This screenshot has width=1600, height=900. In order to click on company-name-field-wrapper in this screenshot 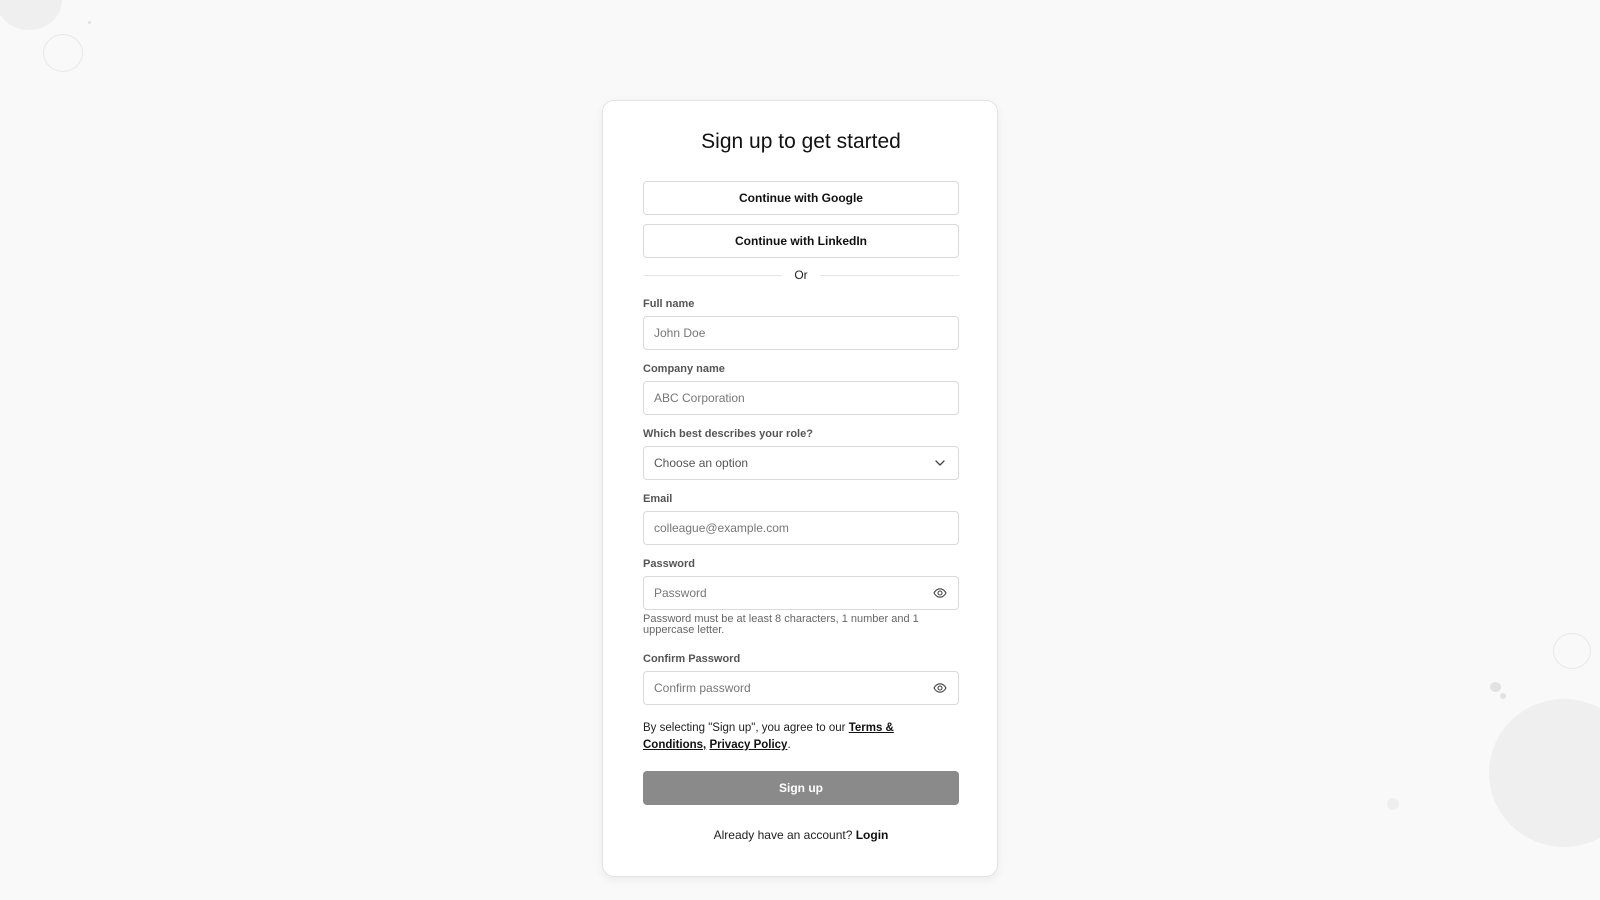, I will do `click(801, 398)`.